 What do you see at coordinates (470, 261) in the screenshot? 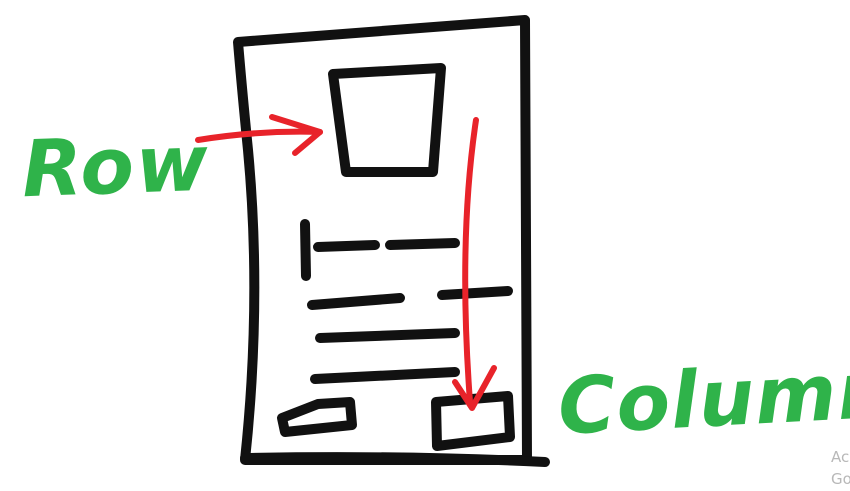
I see `column-arrow-shaft` at bounding box center [470, 261].